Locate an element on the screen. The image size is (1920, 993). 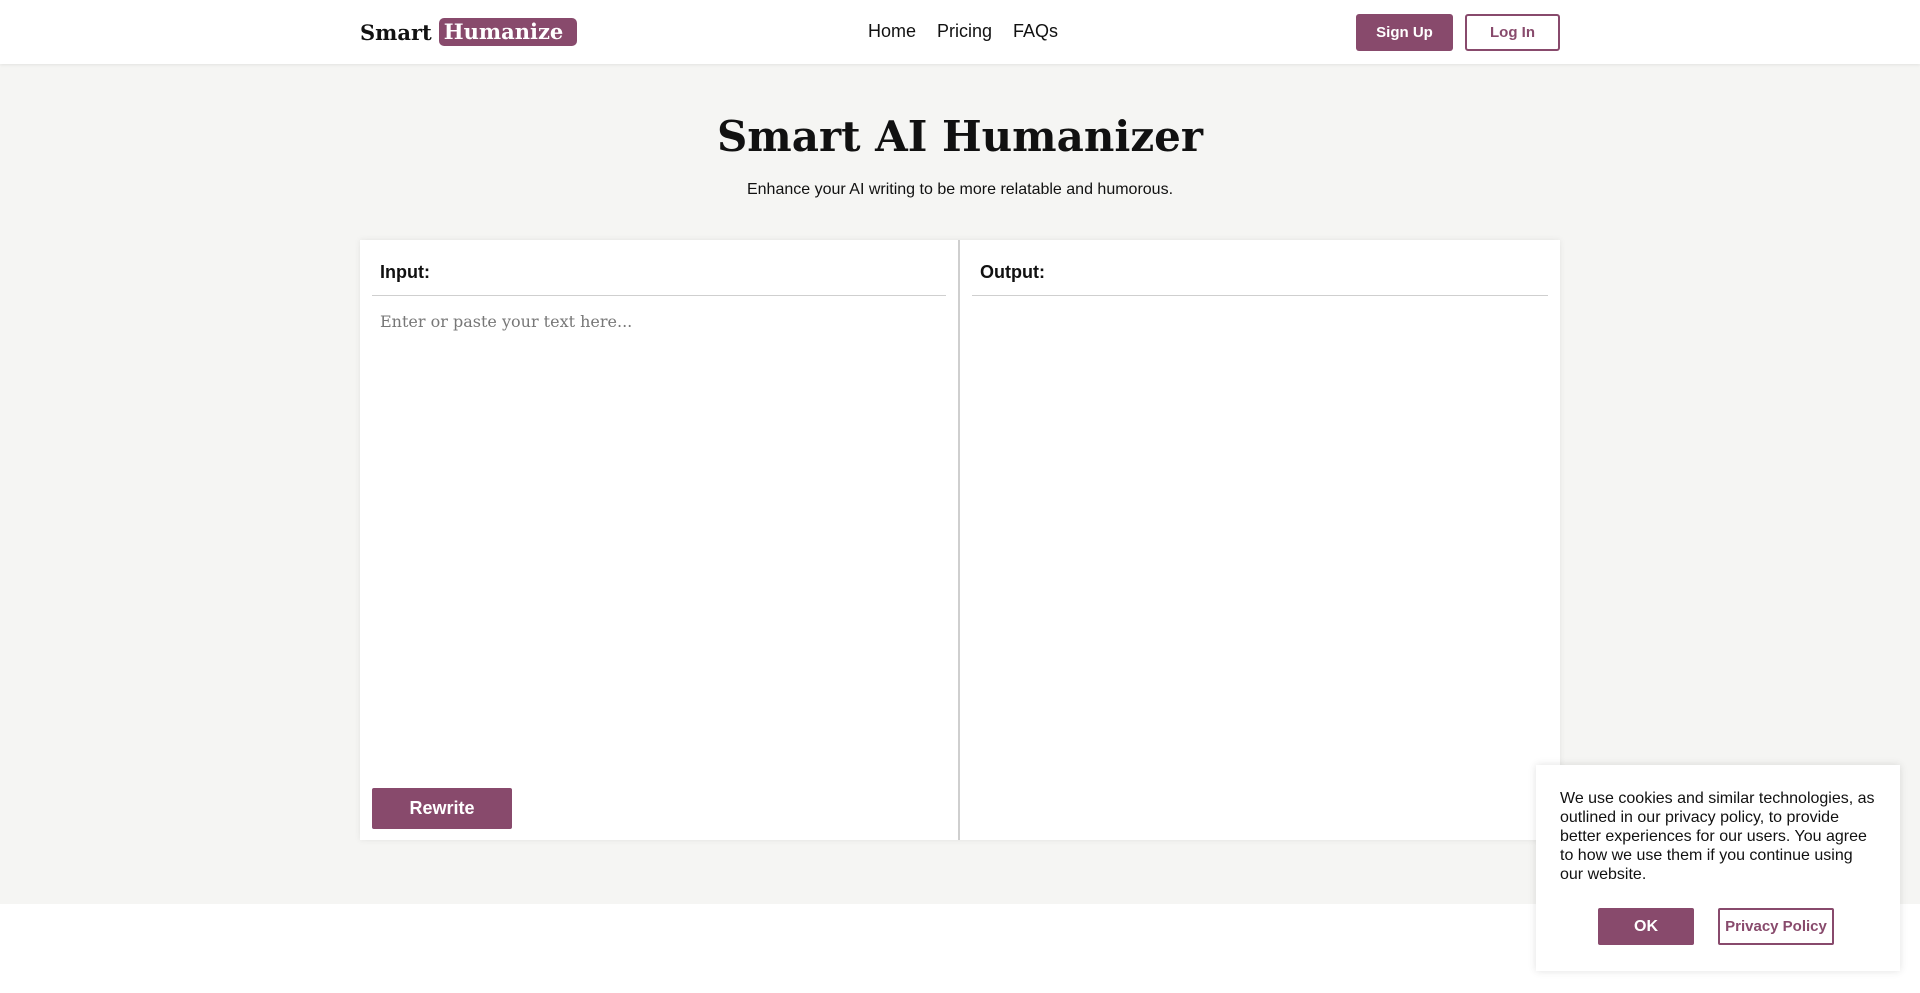
input-divider is located at coordinates (659, 295).